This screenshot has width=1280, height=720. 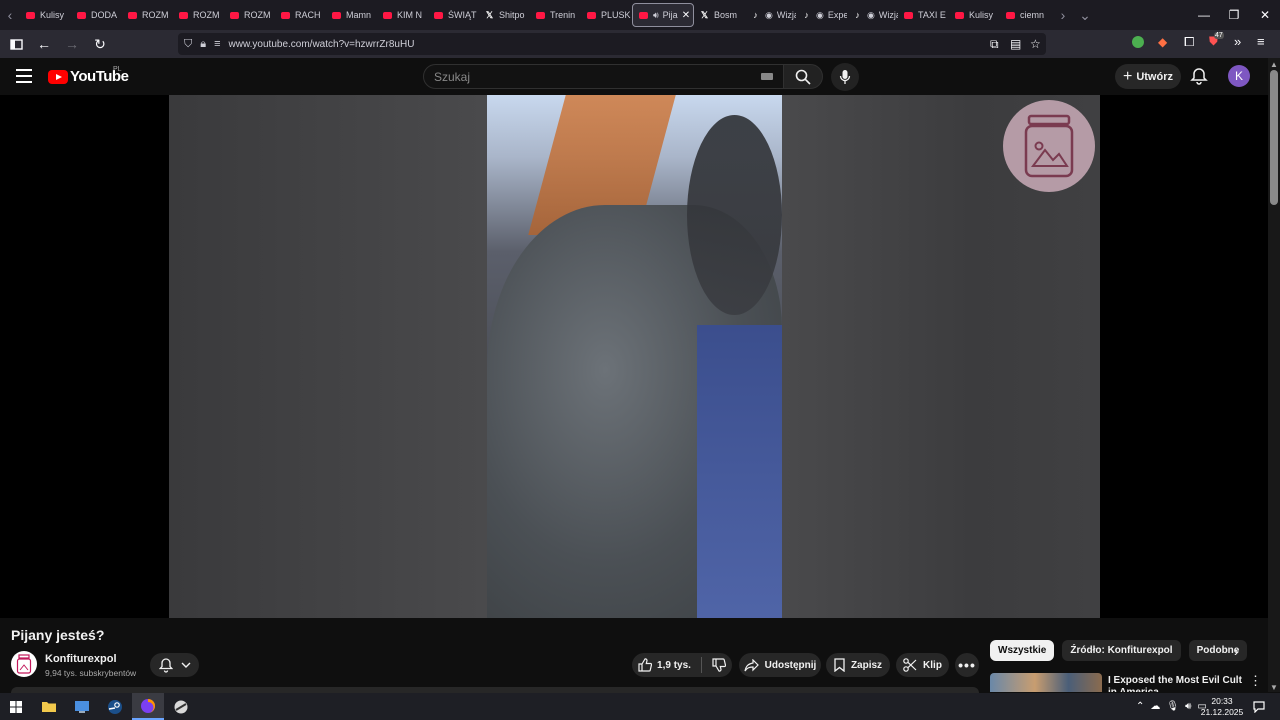 I want to click on minimize-icon: —, so click(x=1204, y=15).